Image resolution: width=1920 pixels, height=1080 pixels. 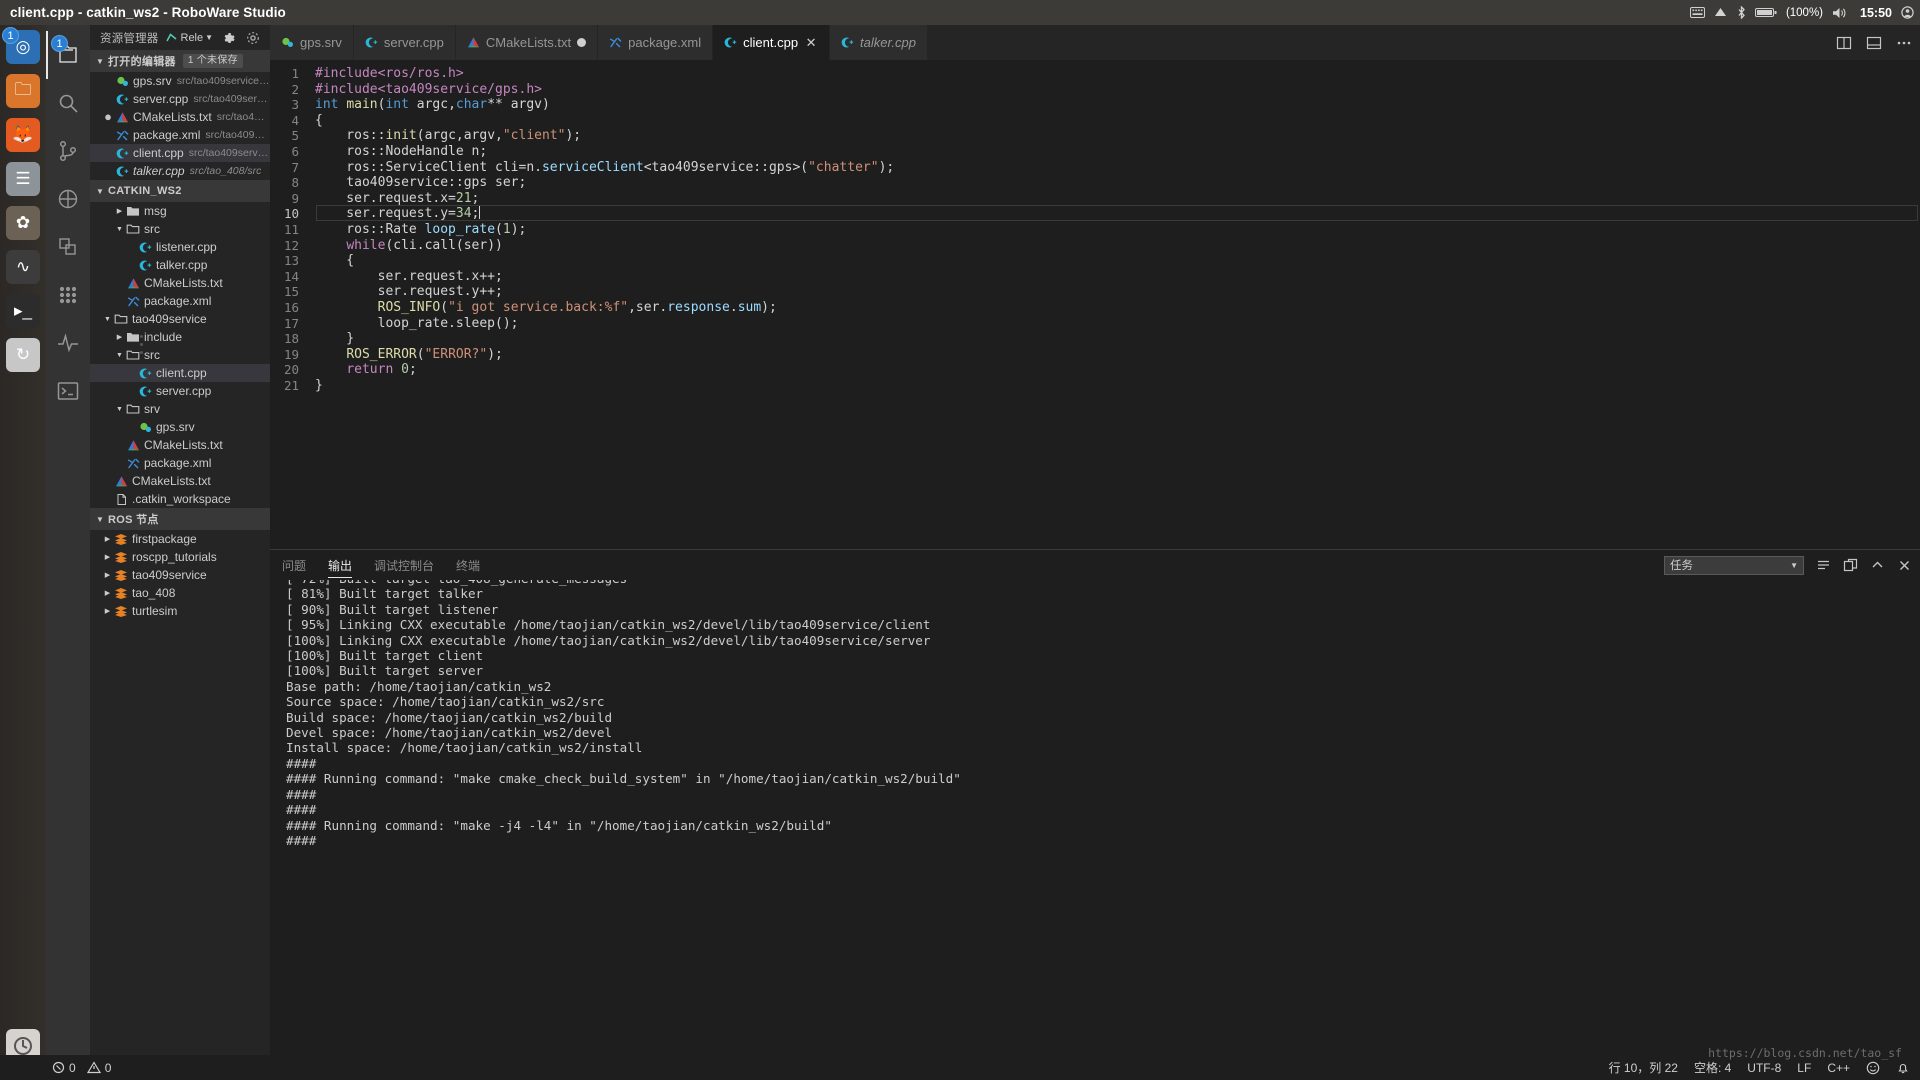 I want to click on indentation-setting: 空格: 4, so click(x=1712, y=1067).